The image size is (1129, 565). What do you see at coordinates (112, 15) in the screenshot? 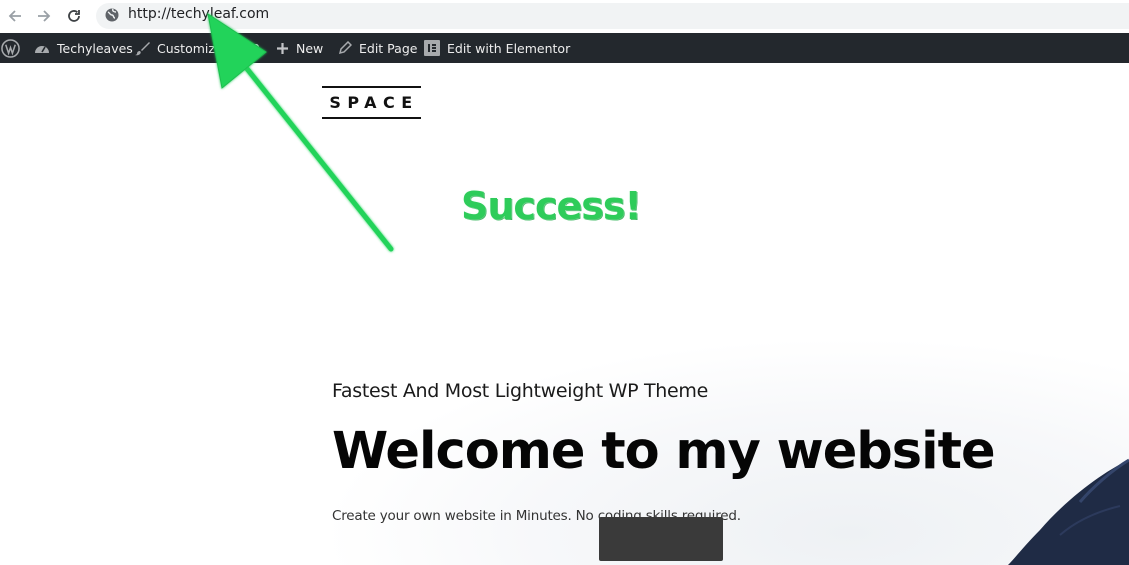
I see `globe-icon` at bounding box center [112, 15].